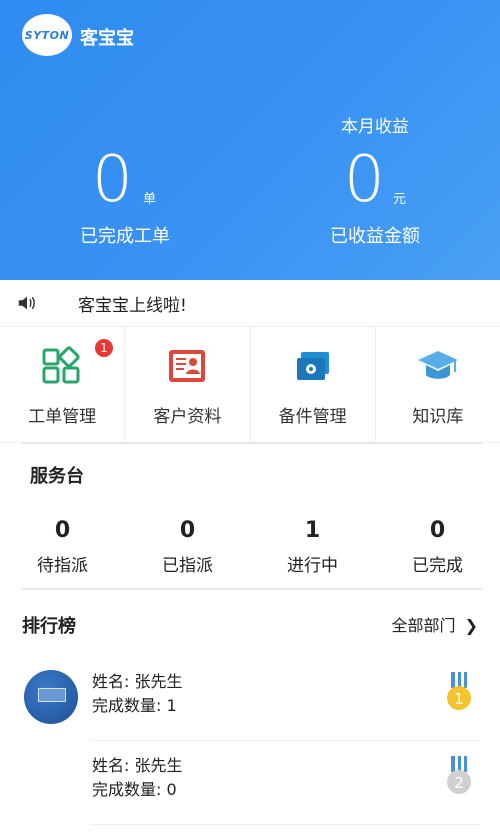  I want to click on ranking-title: 排行榜, so click(49, 626).